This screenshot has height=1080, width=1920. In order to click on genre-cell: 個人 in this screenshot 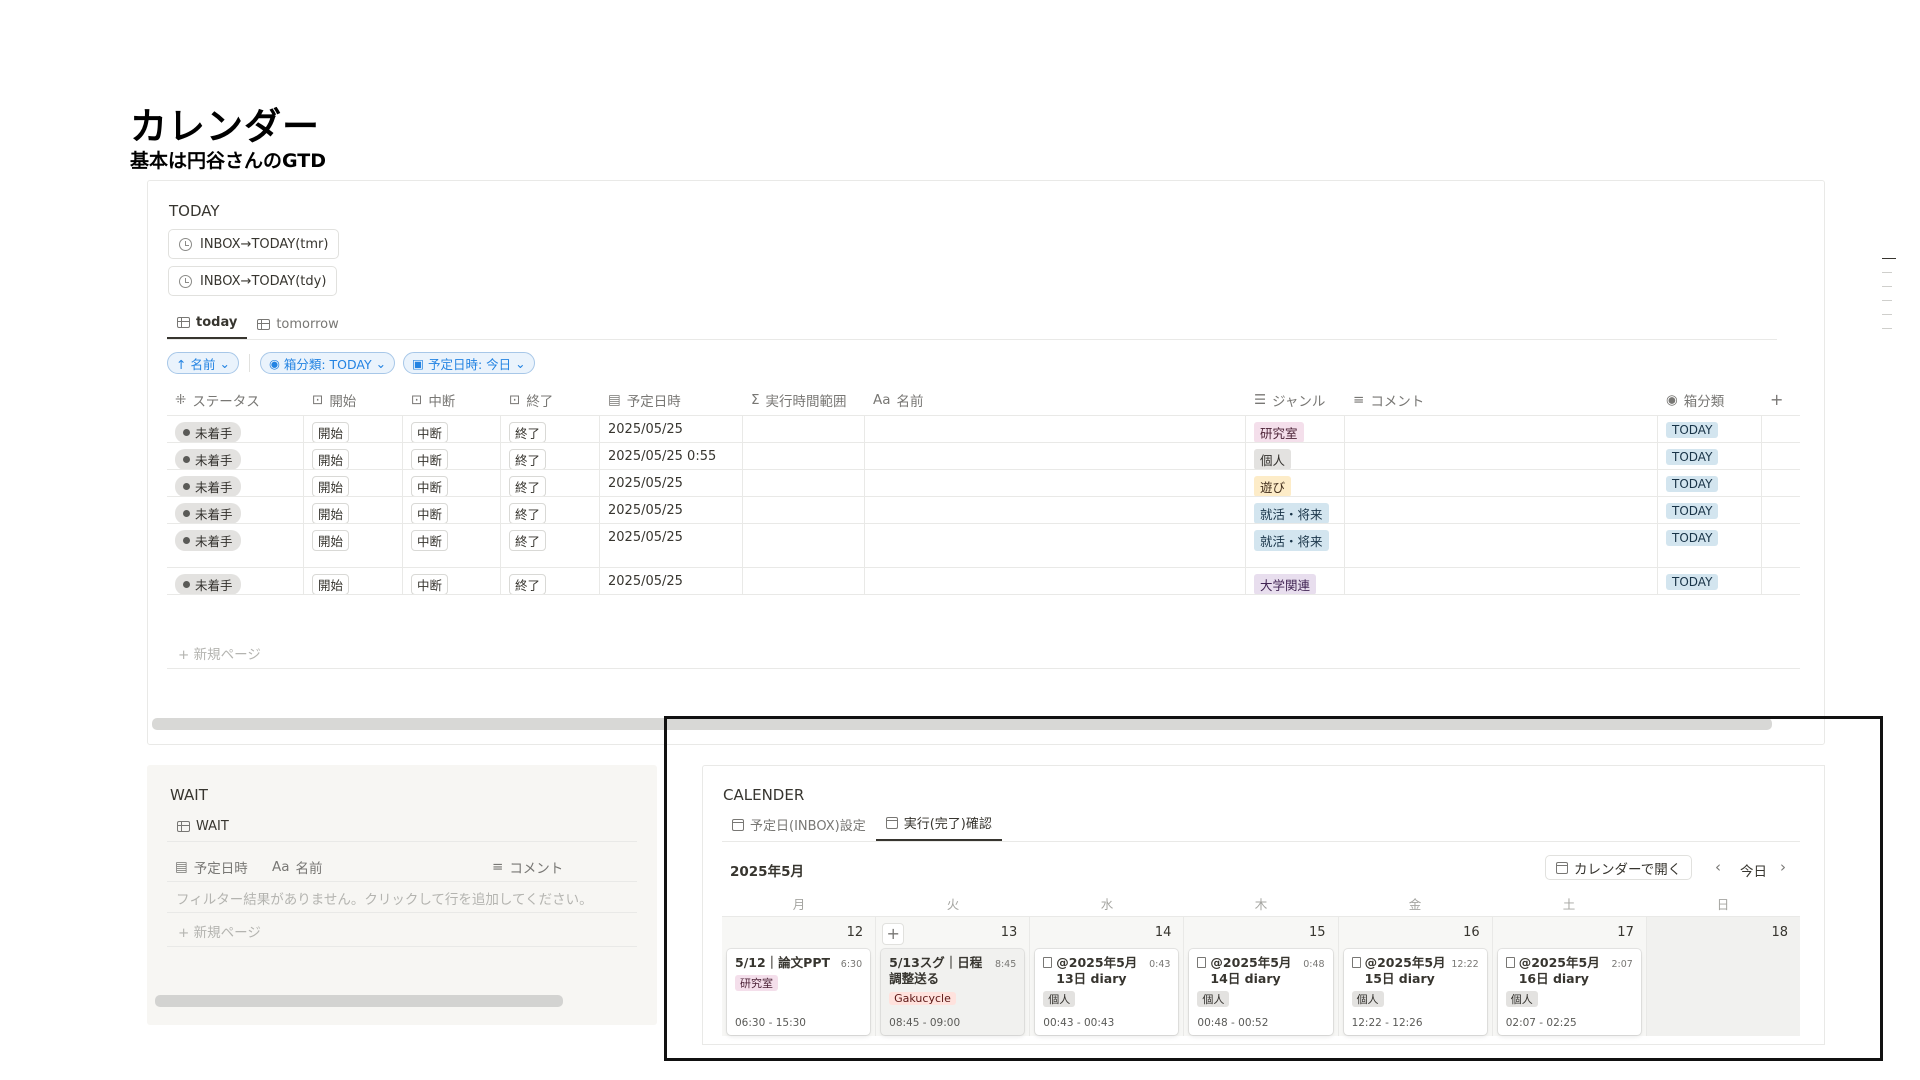, I will do `click(1295, 456)`.